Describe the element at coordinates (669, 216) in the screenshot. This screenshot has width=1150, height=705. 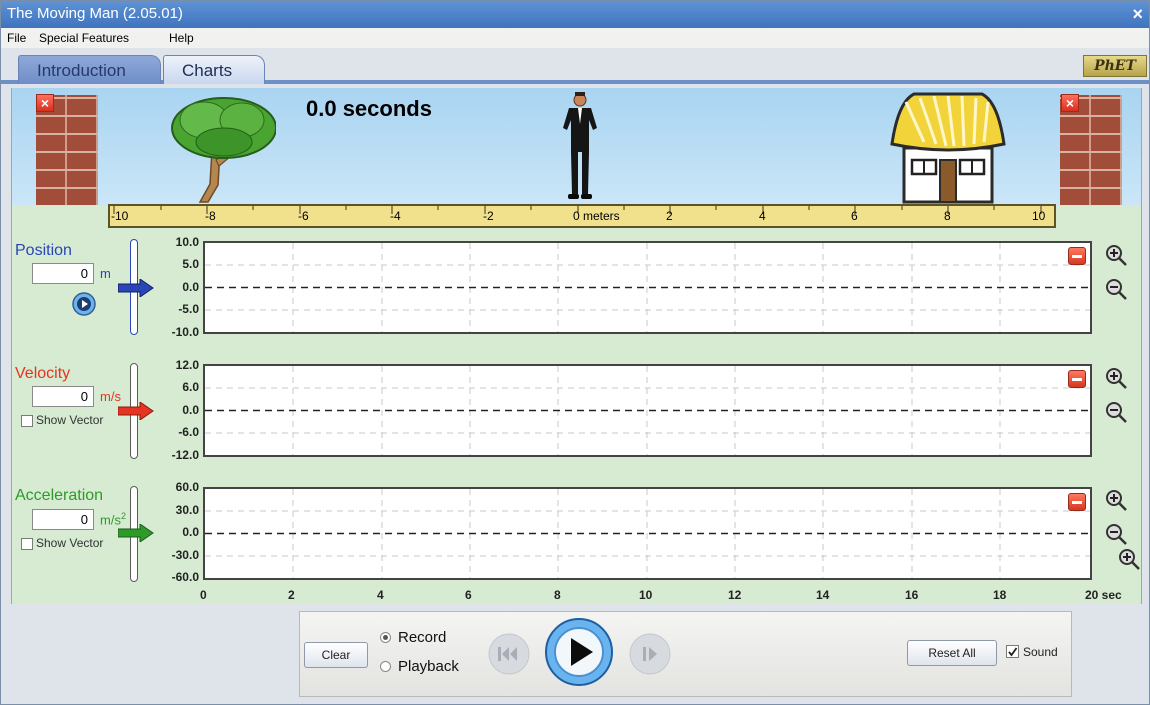
I see `ruler-tick-label: 2` at that location.